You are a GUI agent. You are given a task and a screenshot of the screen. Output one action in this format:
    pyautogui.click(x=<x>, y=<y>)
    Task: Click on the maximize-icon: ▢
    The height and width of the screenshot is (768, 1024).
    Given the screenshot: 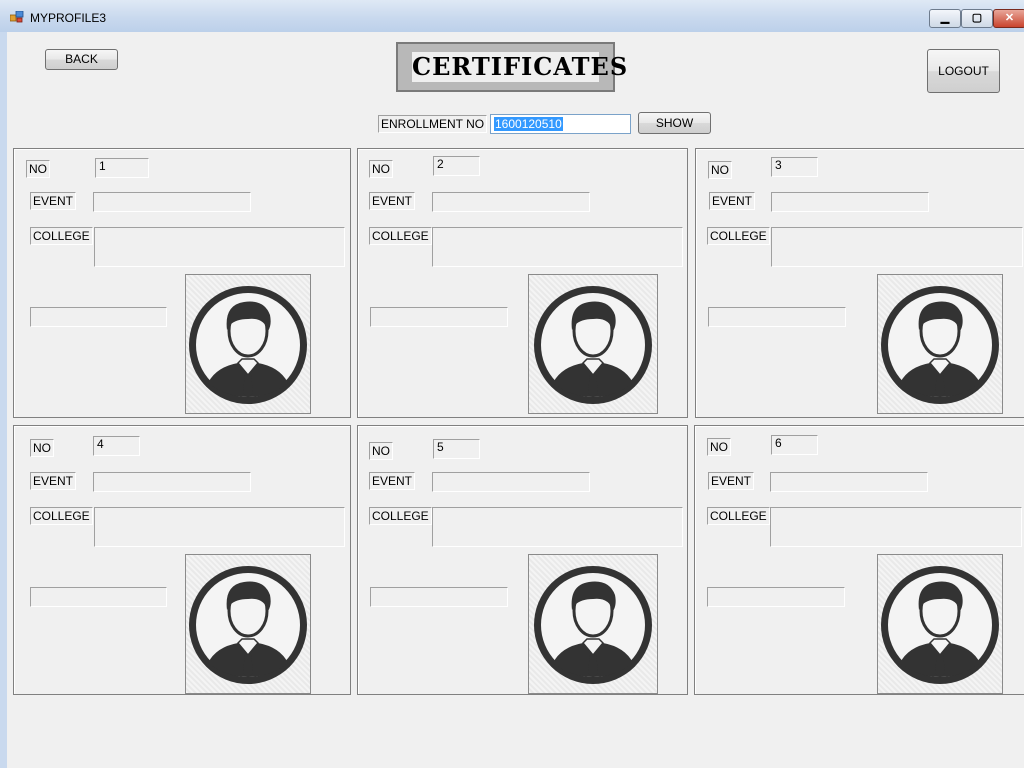 What is the action you would take?
    pyautogui.click(x=977, y=18)
    